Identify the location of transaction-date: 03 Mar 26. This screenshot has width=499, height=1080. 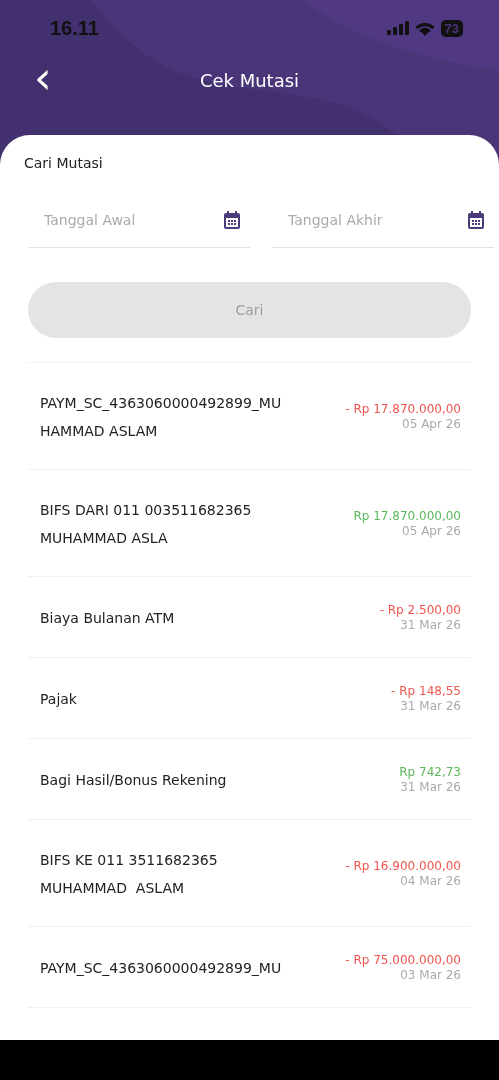
(430, 975).